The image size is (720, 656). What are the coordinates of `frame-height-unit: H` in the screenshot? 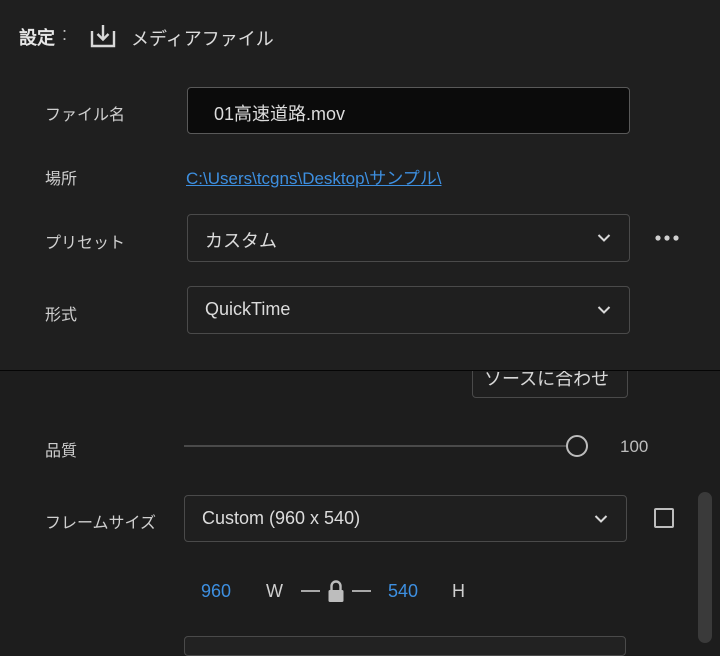 It's located at (458, 591).